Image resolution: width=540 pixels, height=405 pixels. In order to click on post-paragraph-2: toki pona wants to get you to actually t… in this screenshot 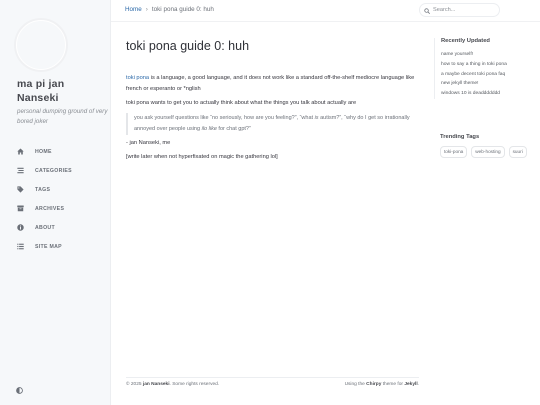, I will do `click(241, 103)`.